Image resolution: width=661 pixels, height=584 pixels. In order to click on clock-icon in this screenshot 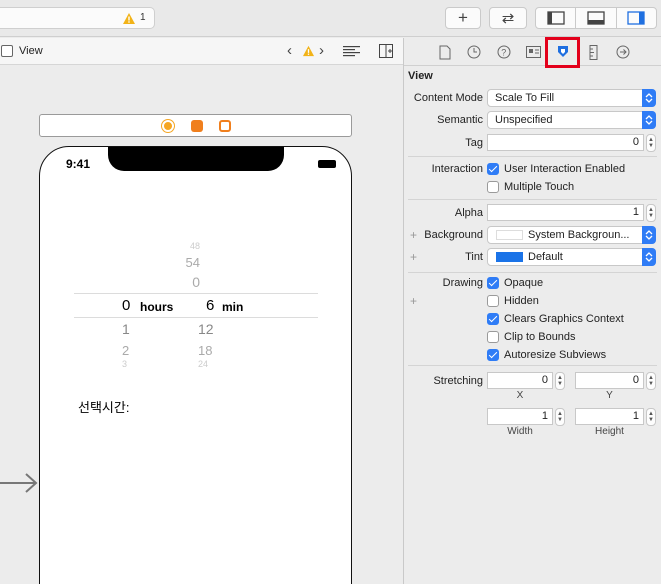, I will do `click(474, 52)`.